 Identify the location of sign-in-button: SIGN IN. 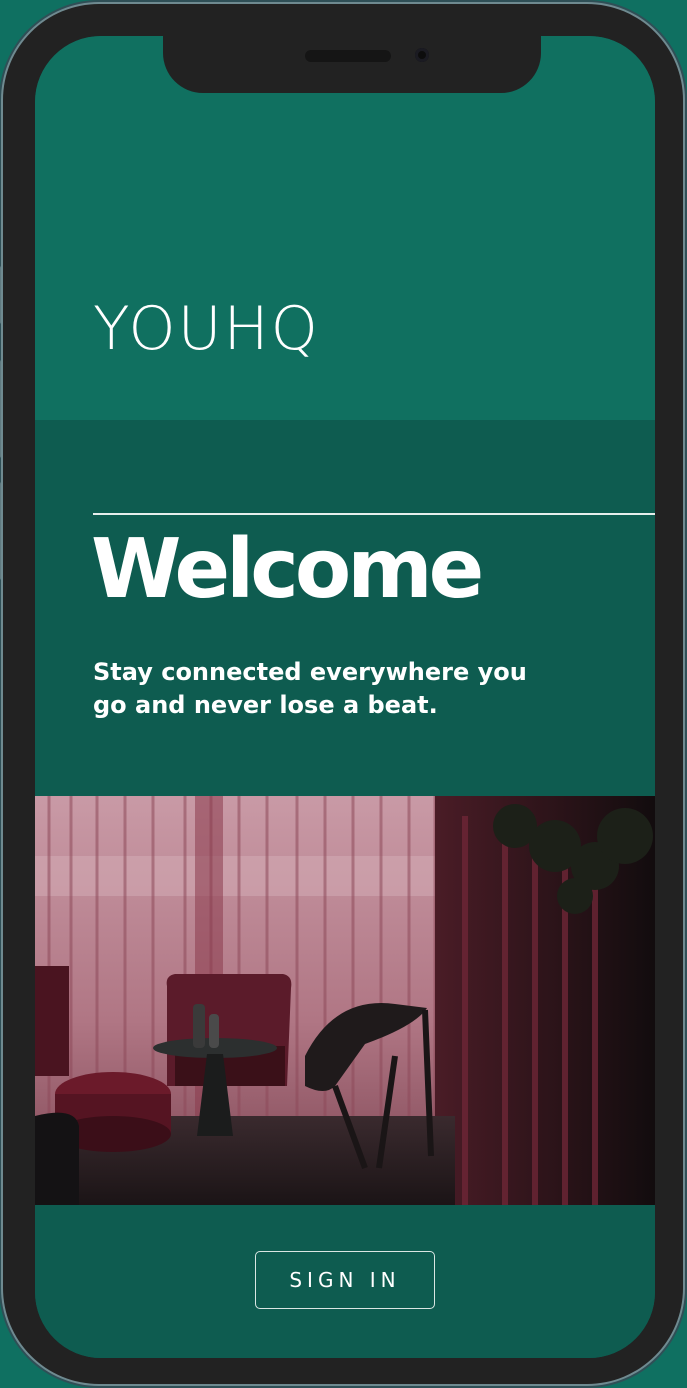
(345, 1280).